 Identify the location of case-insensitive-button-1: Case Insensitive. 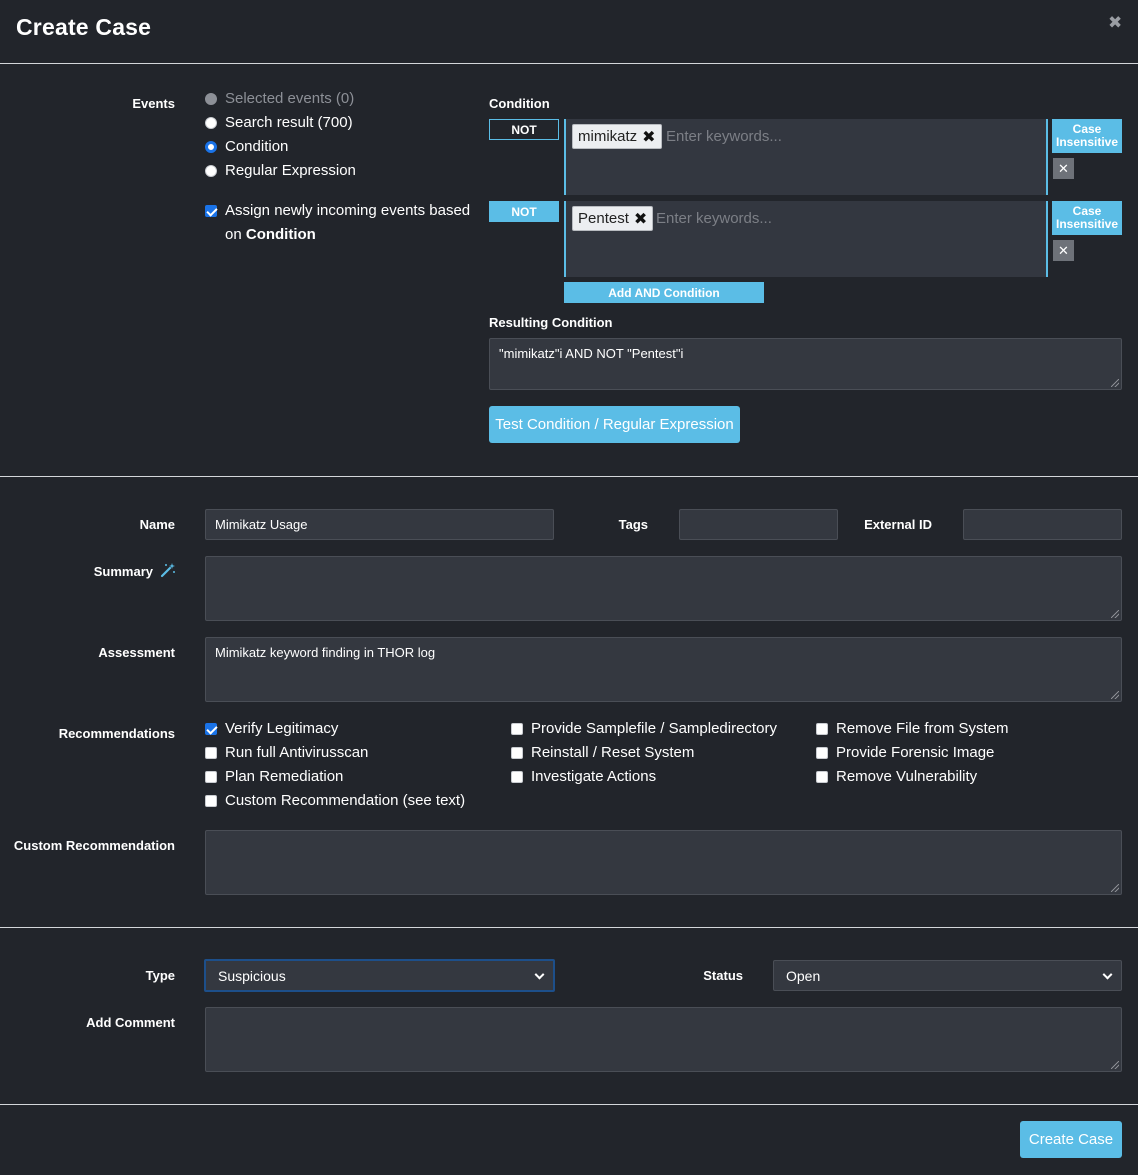
(1087, 136).